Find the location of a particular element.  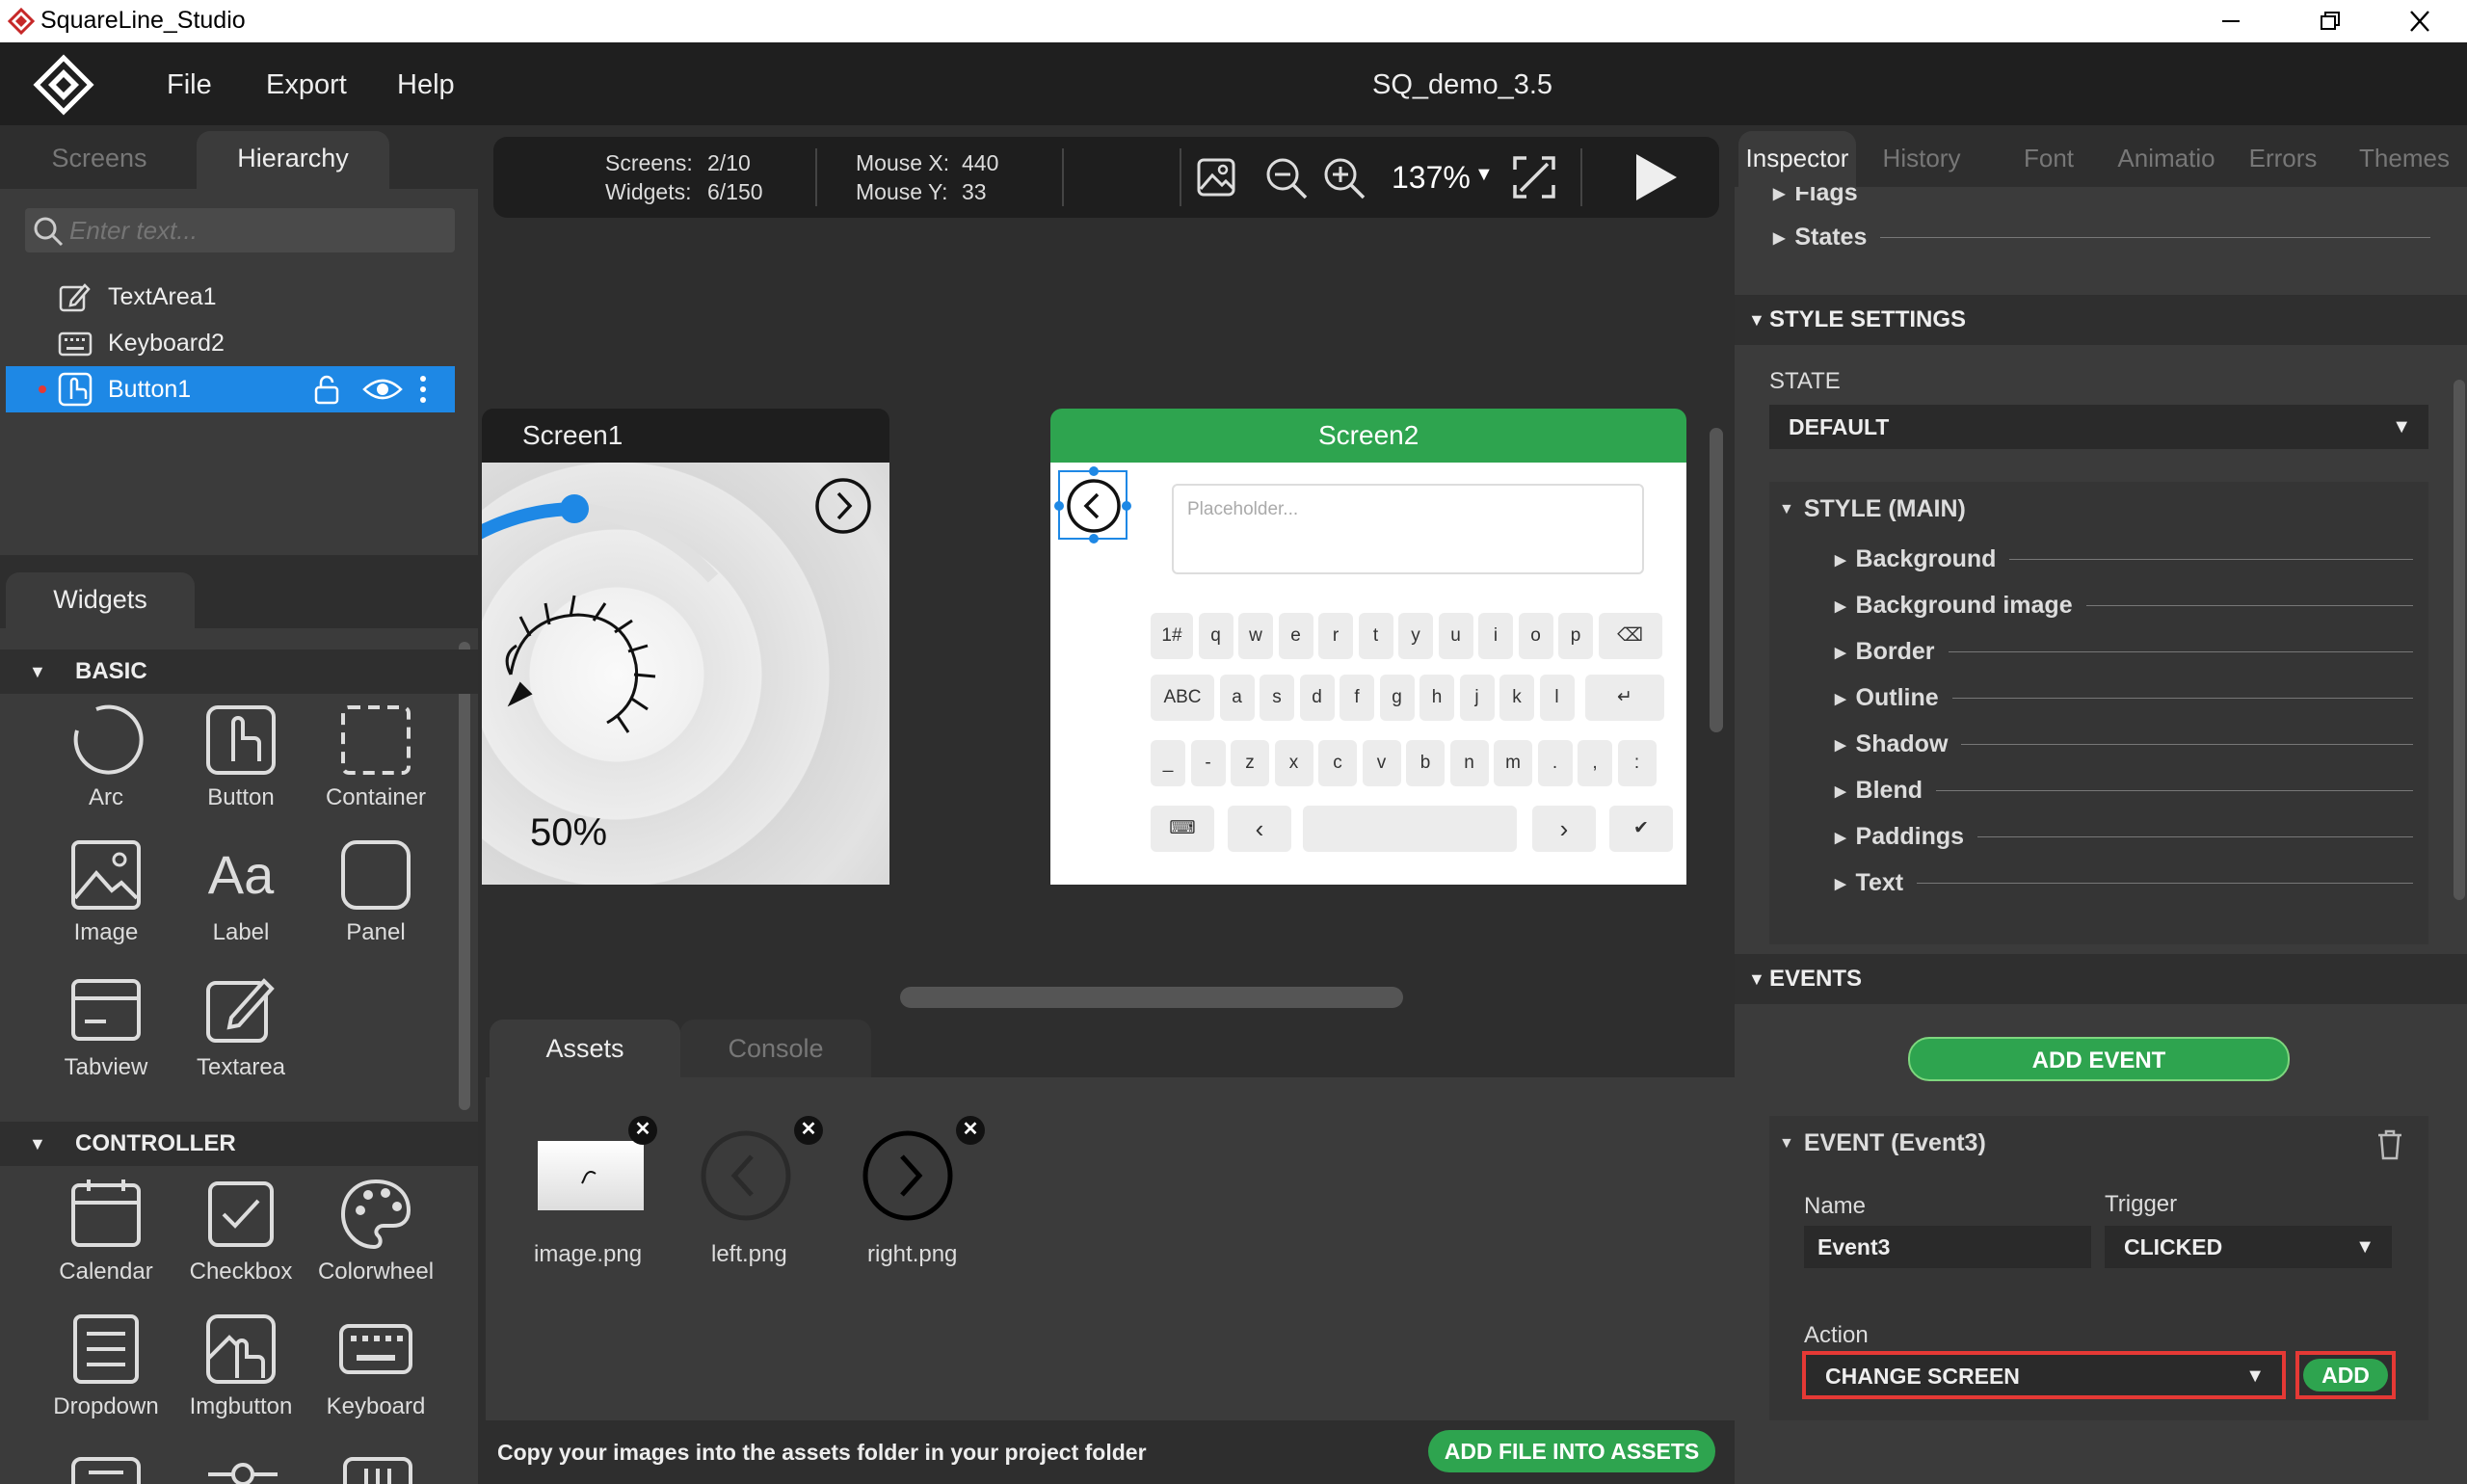

eye-icon is located at coordinates (382, 389).